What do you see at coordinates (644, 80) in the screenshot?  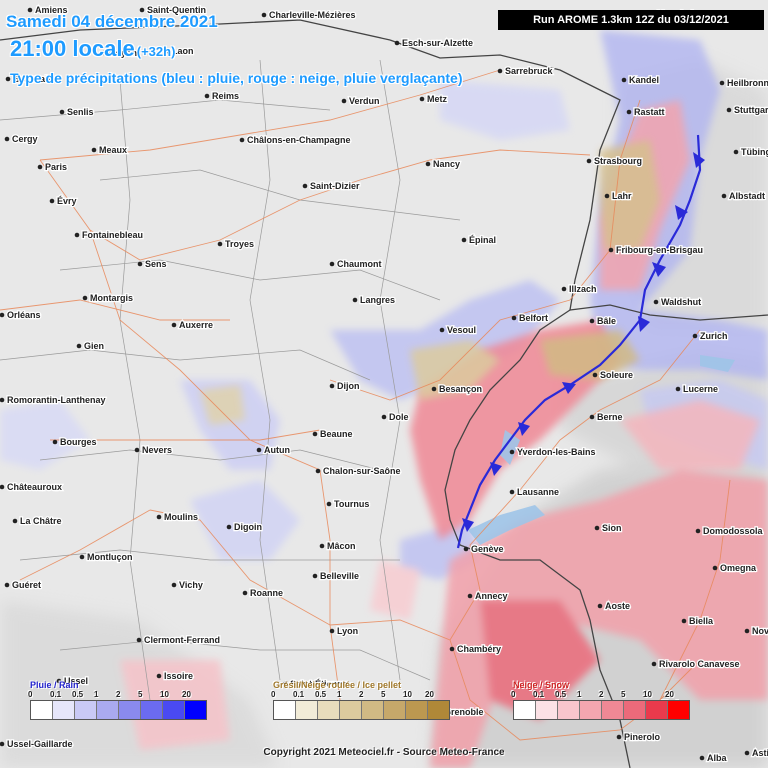 I see `city-label: Kandel` at bounding box center [644, 80].